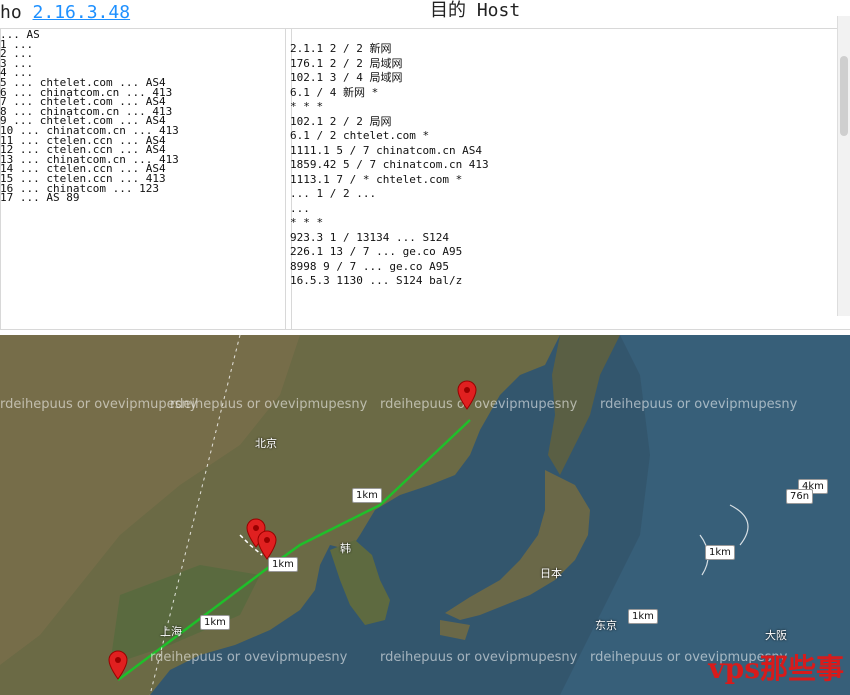 This screenshot has width=850, height=695. Describe the element at coordinates (844, 96) in the screenshot. I see `scrollbar-thumb` at that location.